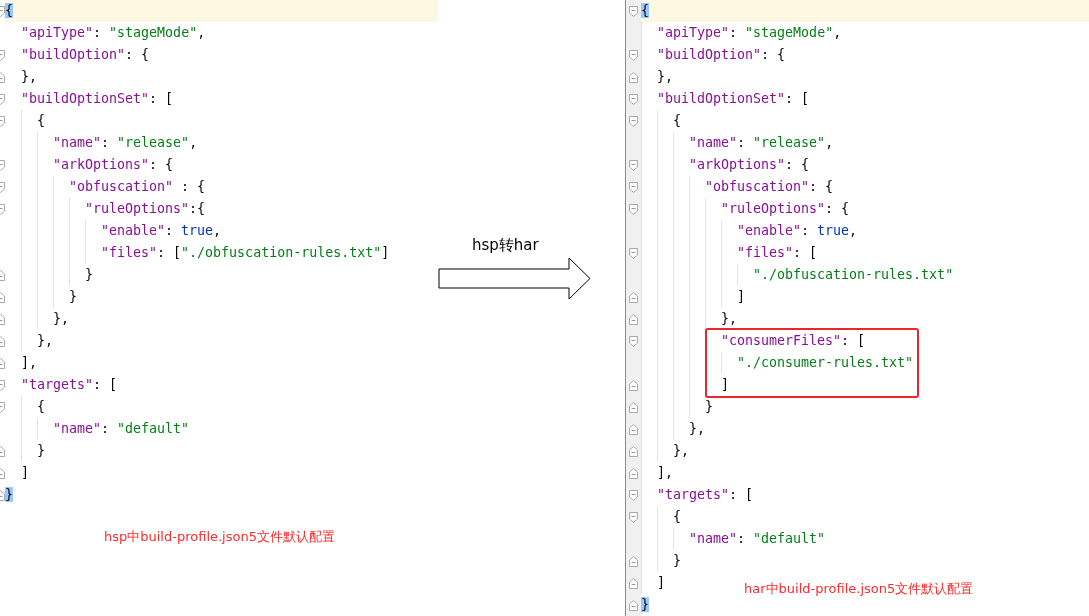 Image resolution: width=1089 pixels, height=616 pixels. What do you see at coordinates (220, 537) in the screenshot?
I see `caption-text: hsp中build-profile.json5文件默认配置` at bounding box center [220, 537].